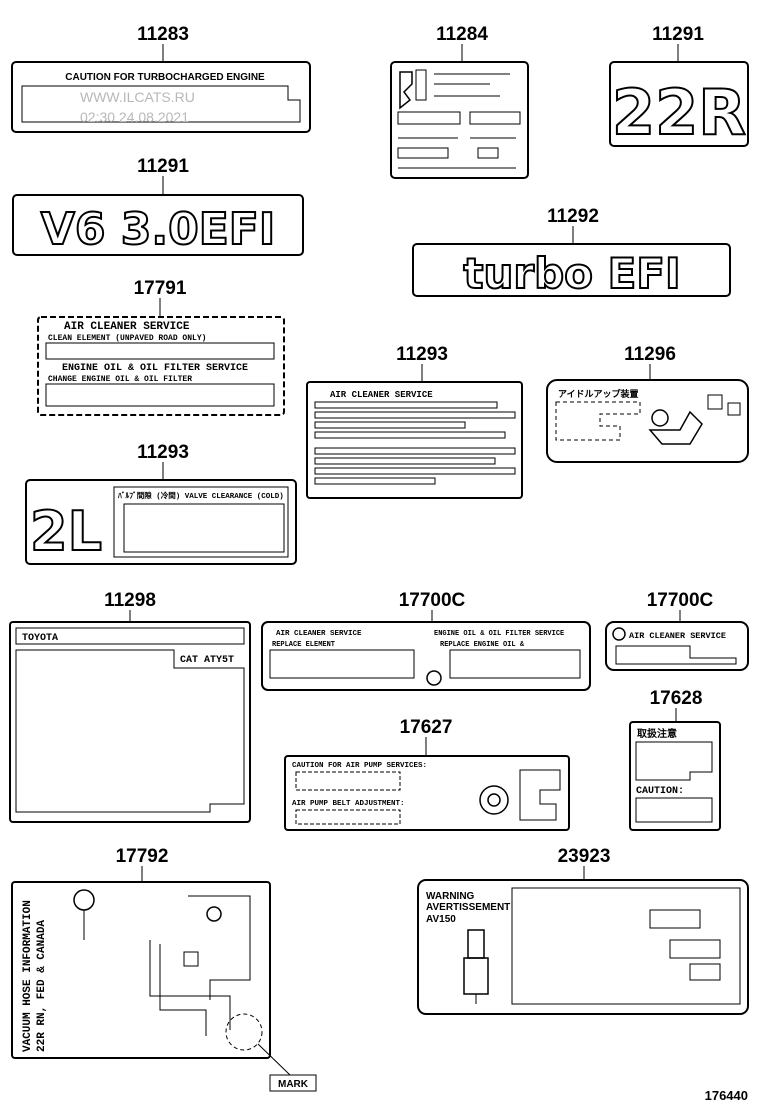 The image size is (760, 1112). Describe the element at coordinates (134, 117) in the screenshot. I see `watermark-timestamp: 02:30 24.08.2021` at that location.